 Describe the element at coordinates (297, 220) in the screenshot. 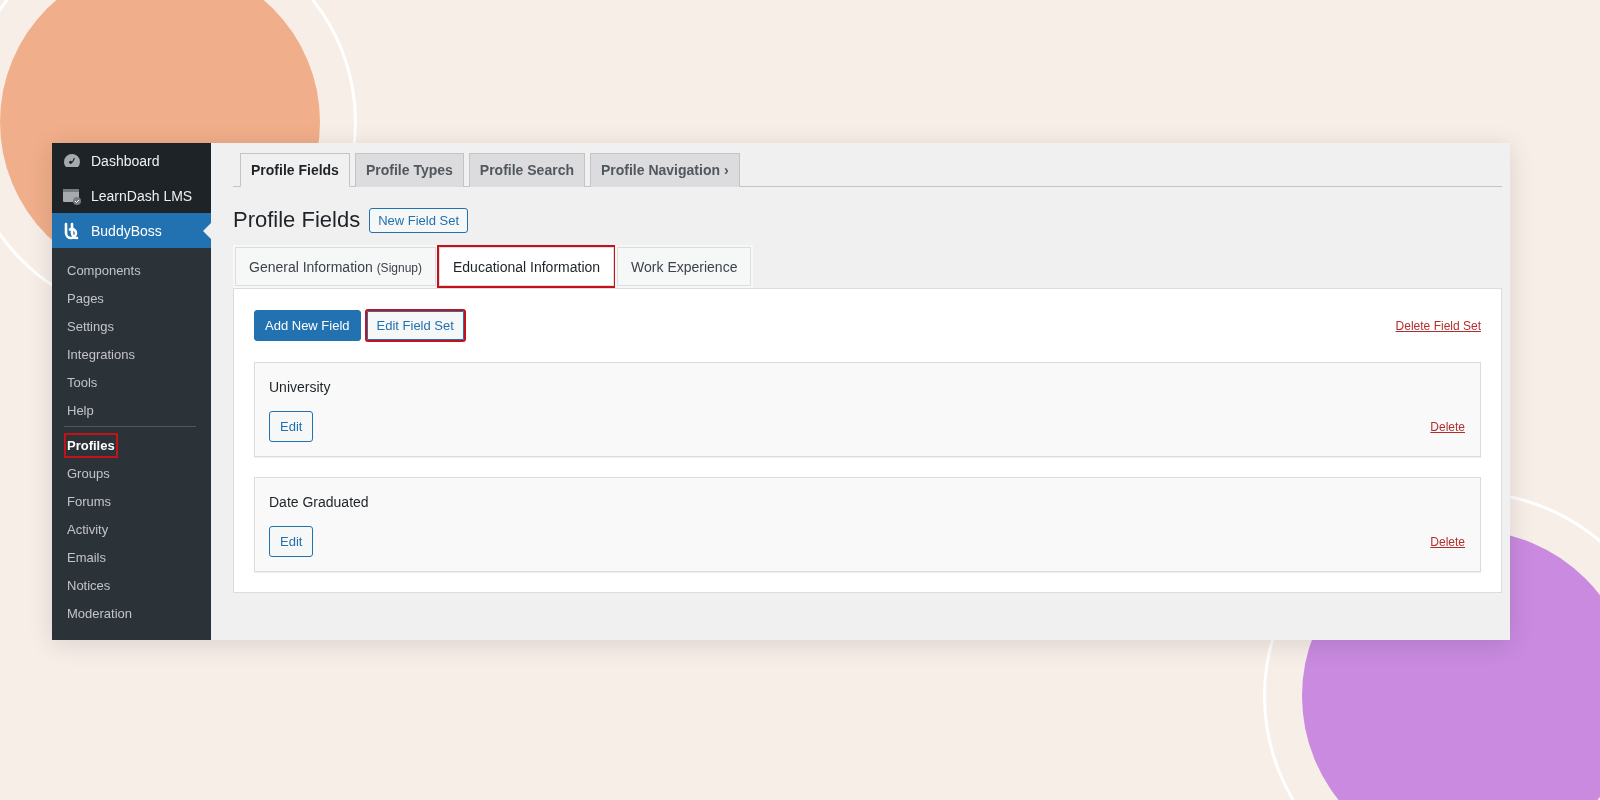

I see `page-title: Profile Fields` at that location.